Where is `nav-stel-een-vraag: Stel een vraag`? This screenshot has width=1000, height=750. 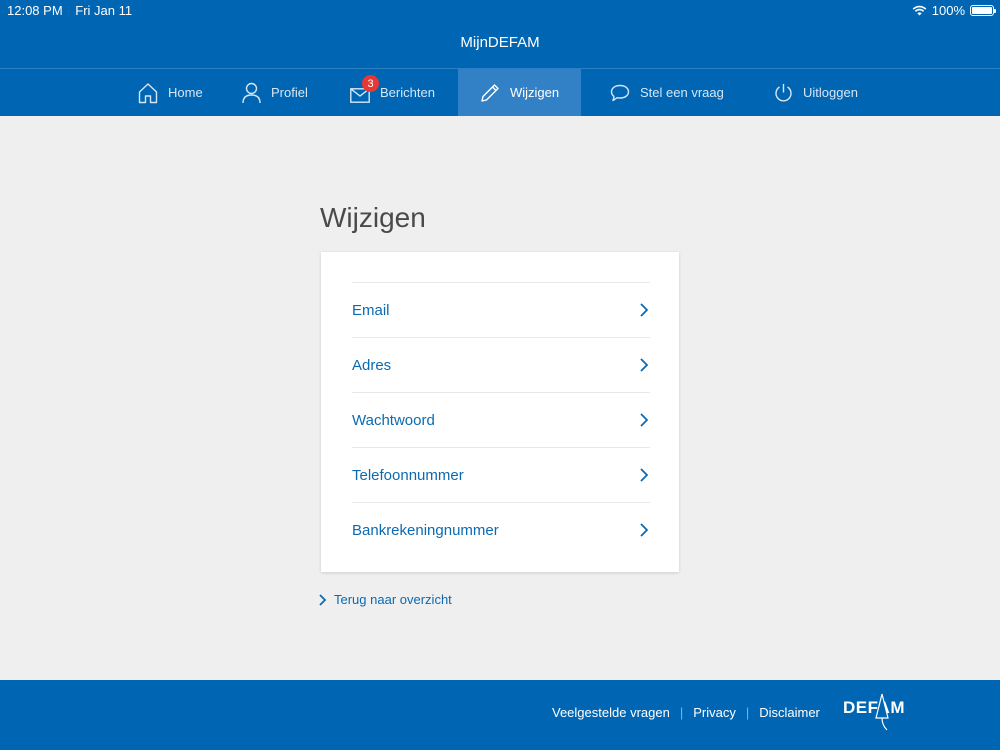
nav-stel-een-vraag: Stel een vraag is located at coordinates (667, 92).